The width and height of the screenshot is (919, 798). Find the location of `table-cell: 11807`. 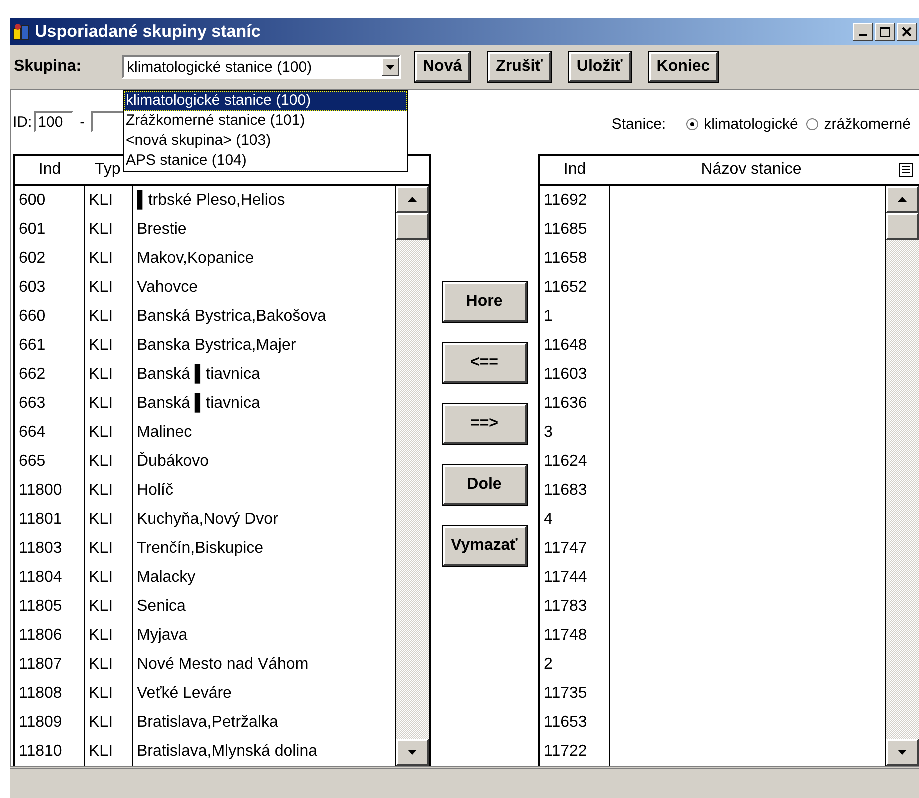

table-cell: 11807 is located at coordinates (50, 664).